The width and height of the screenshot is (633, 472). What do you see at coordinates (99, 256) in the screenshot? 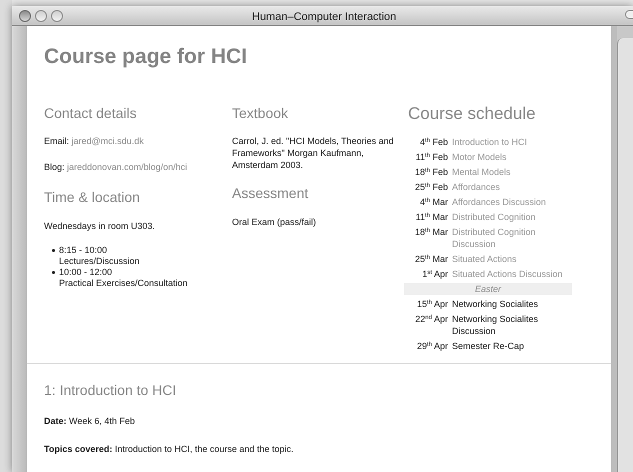
I see `list-item: 8:15 - 10:00 Lectures/Discussion` at bounding box center [99, 256].